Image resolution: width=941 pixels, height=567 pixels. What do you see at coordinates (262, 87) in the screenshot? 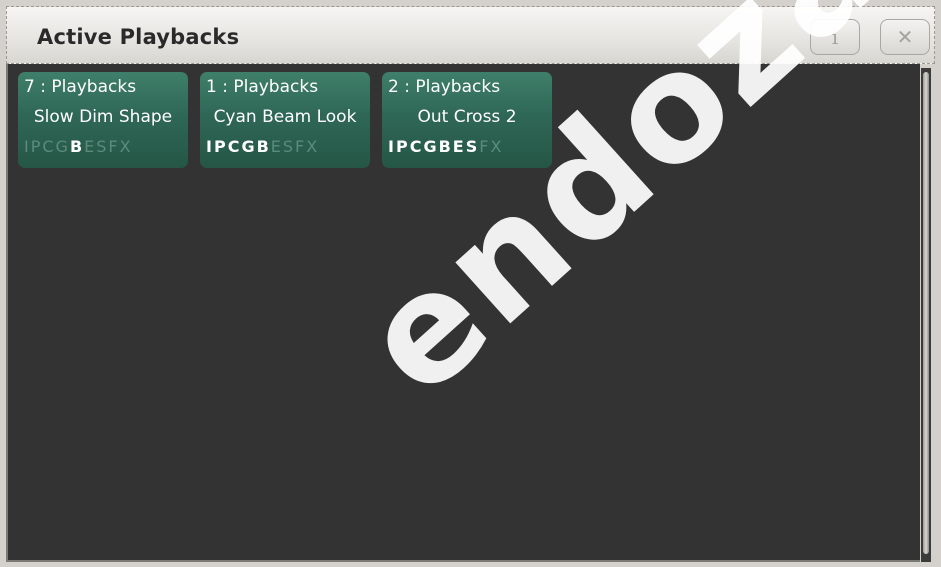
I see `playback-header: 1 : Playbacks` at bounding box center [262, 87].